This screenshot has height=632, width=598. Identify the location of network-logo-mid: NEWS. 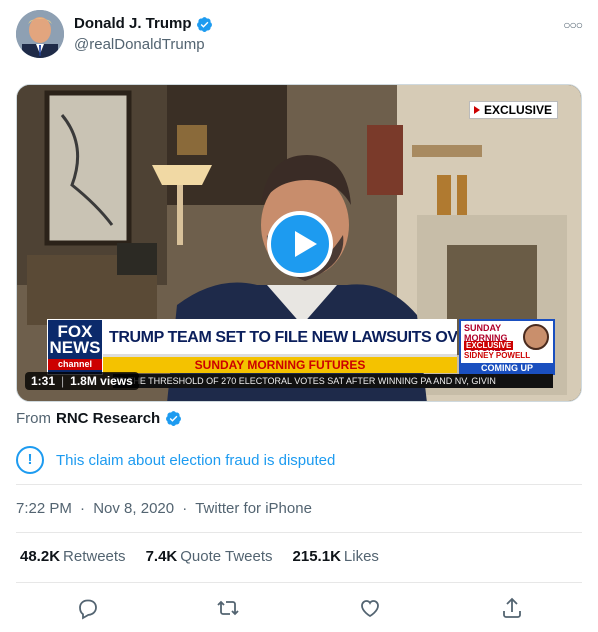
(75, 347).